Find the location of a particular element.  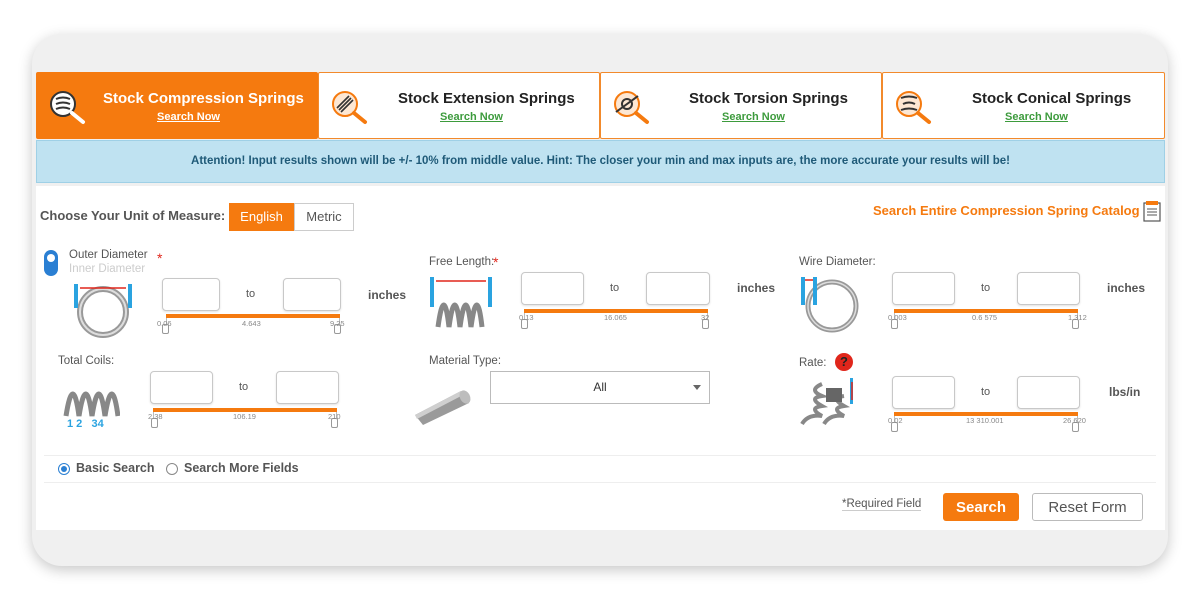

scale-max: 32 is located at coordinates (705, 317).